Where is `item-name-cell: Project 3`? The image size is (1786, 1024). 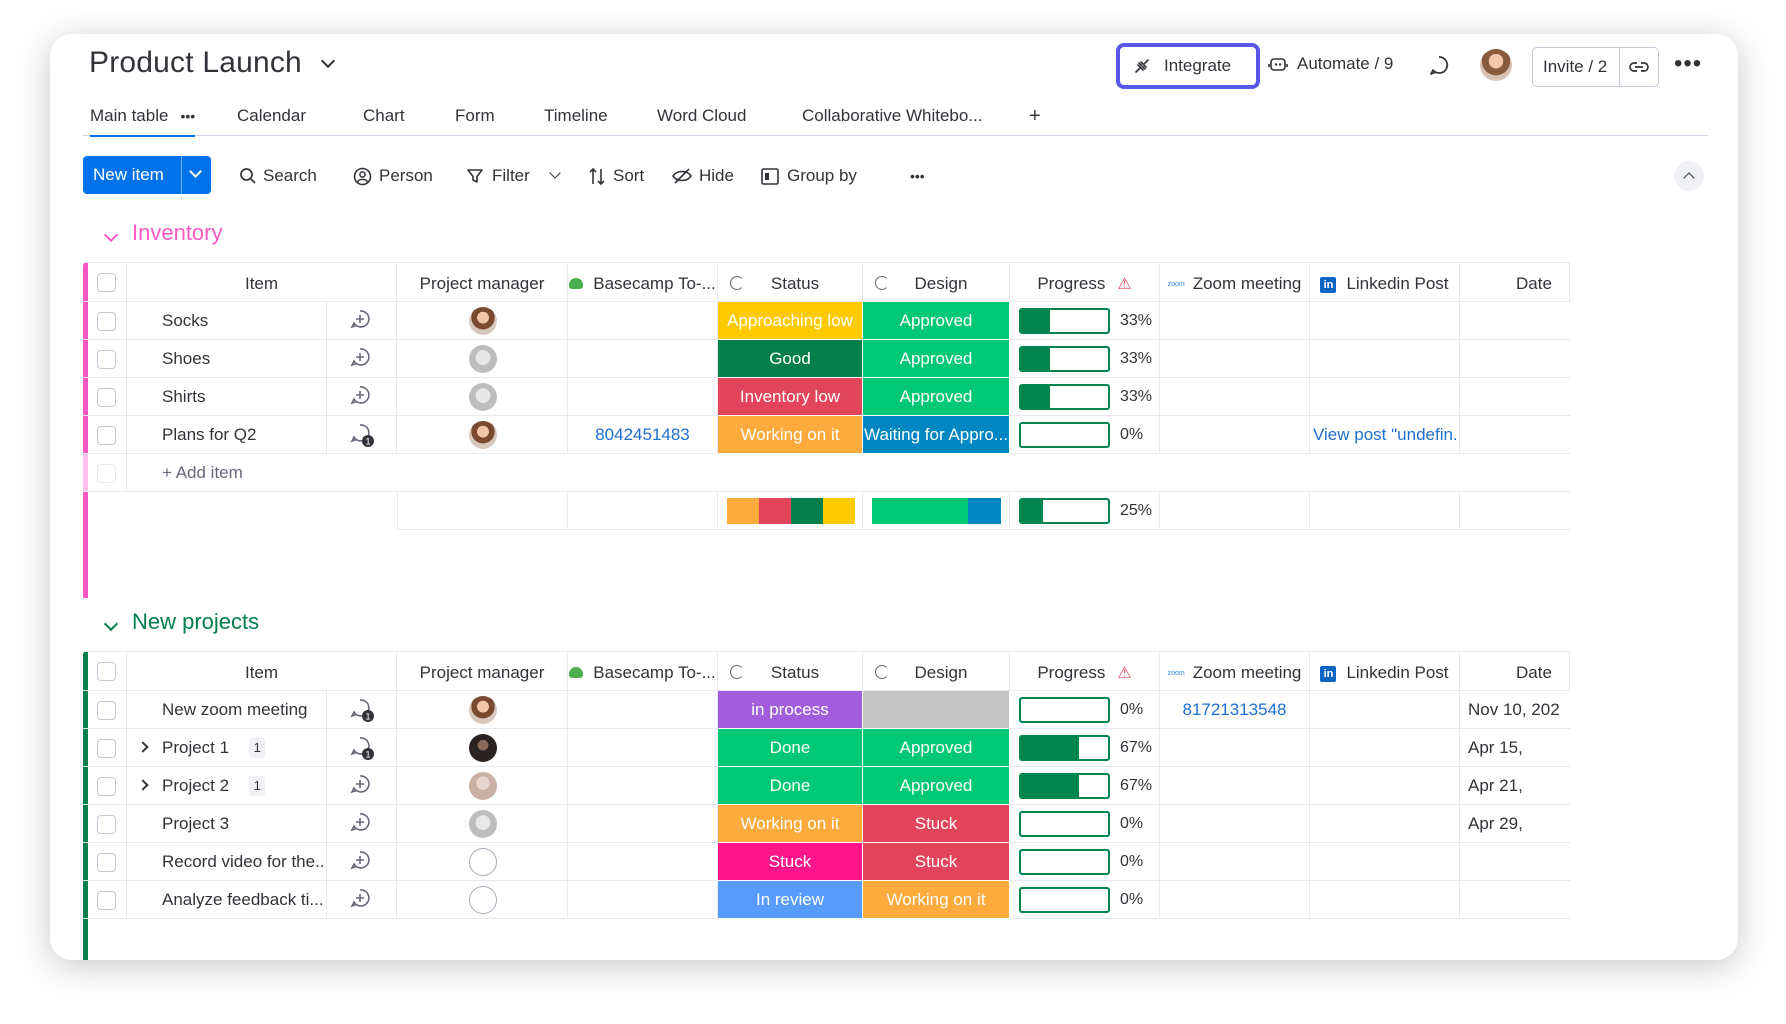
item-name-cell: Project 3 is located at coordinates (227, 824).